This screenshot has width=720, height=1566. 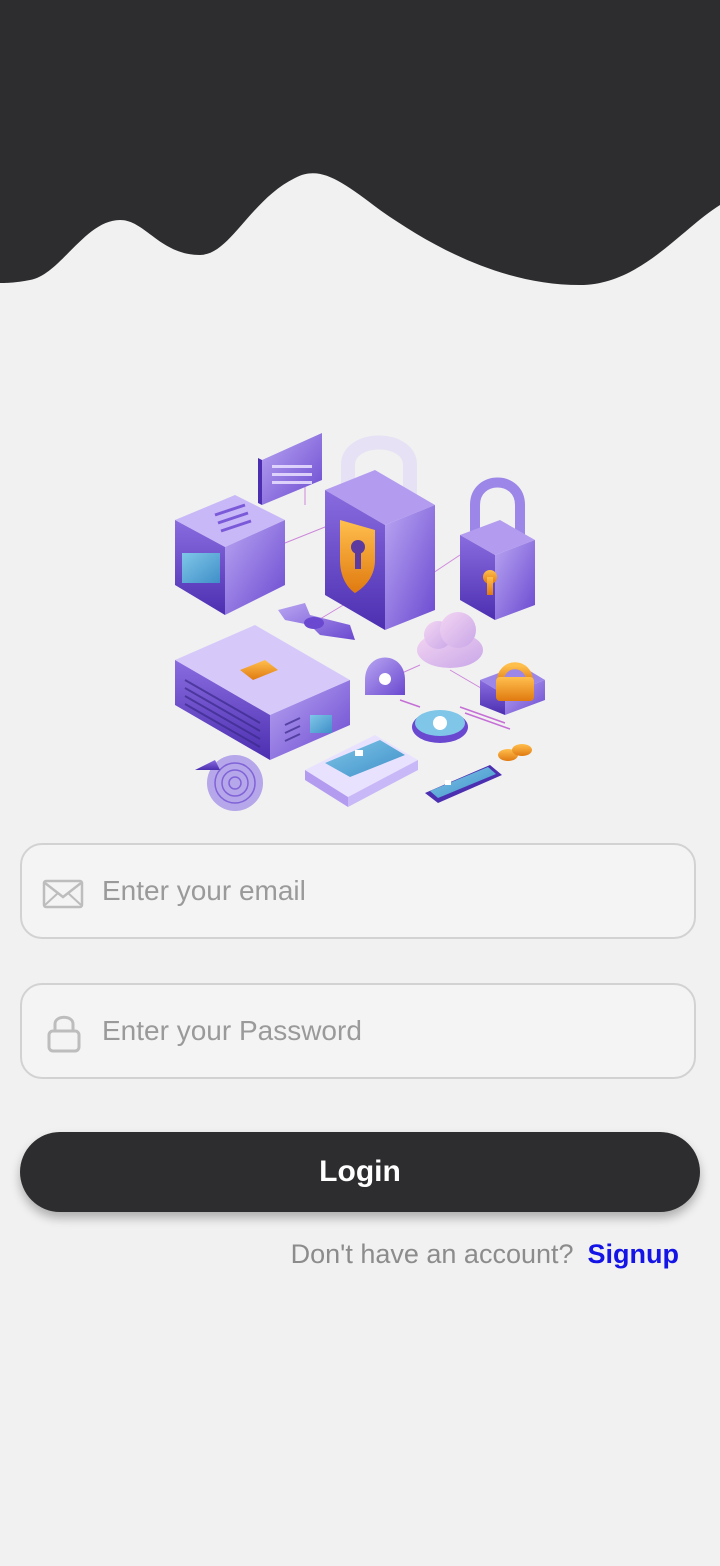 What do you see at coordinates (360, 622) in the screenshot?
I see `security-illustration` at bounding box center [360, 622].